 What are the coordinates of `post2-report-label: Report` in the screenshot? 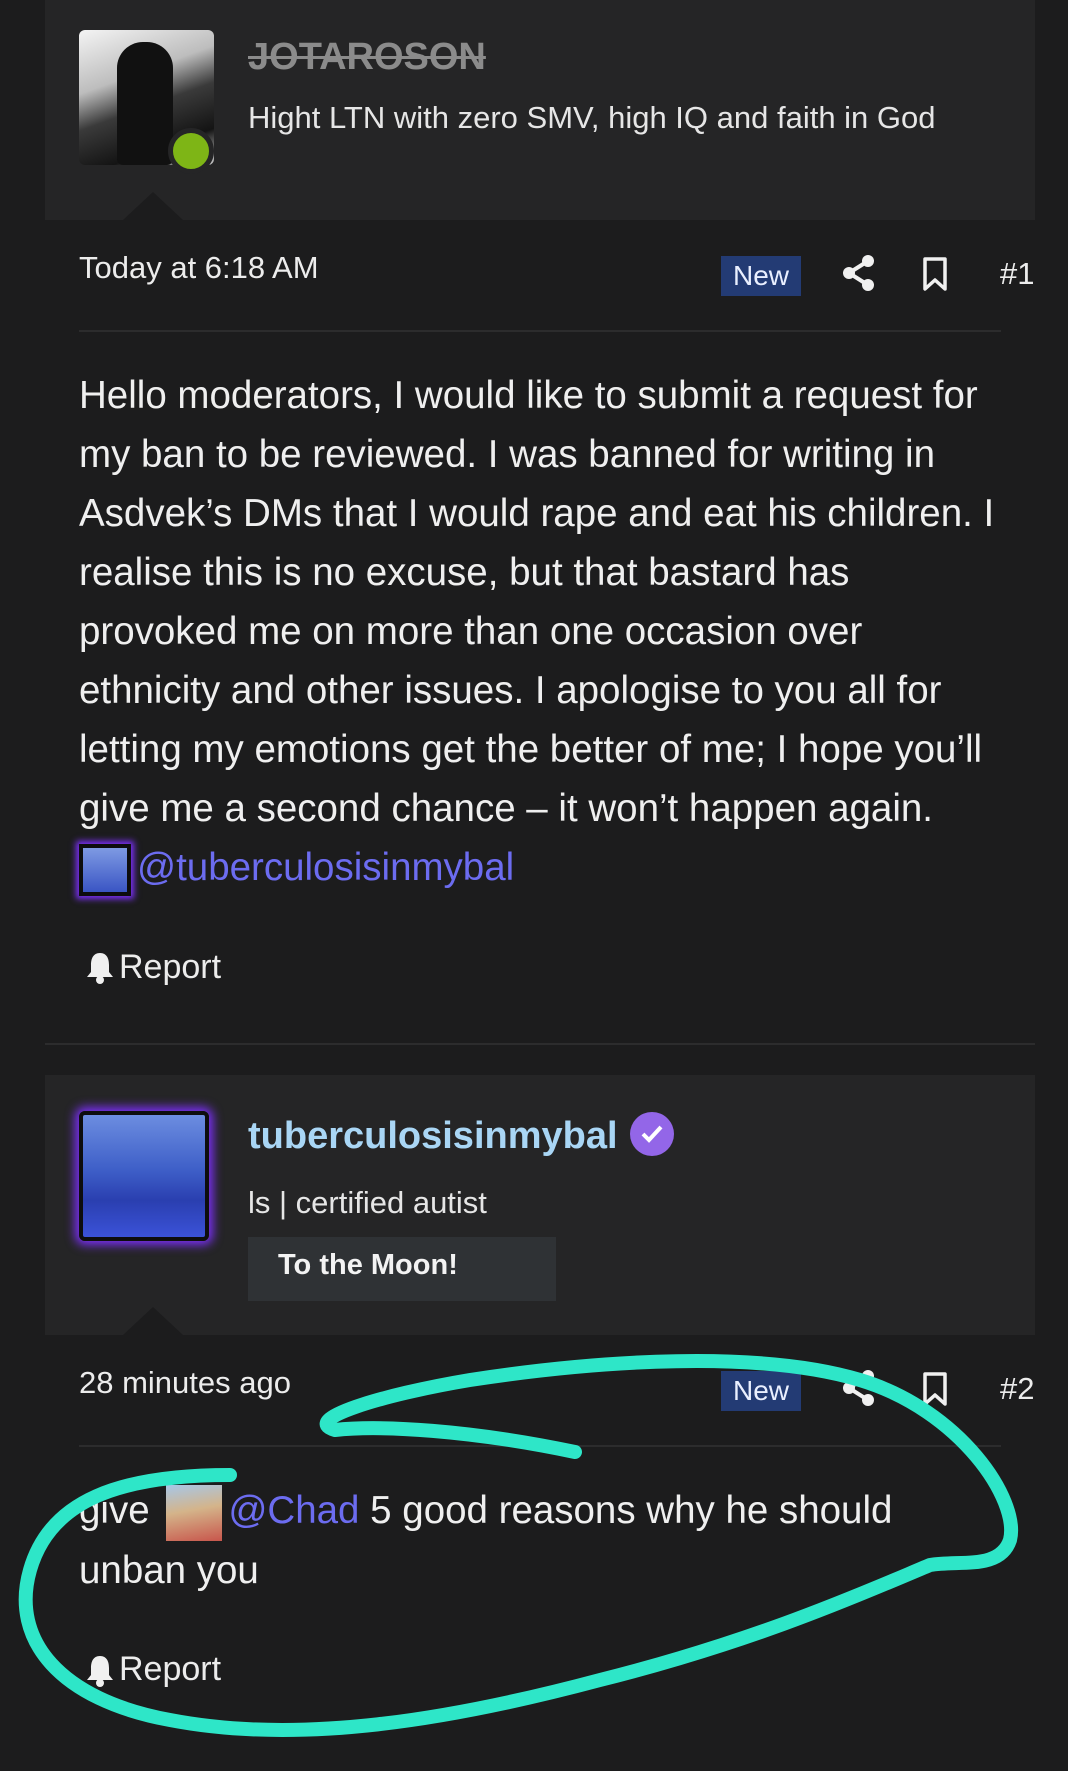 It's located at (170, 1669).